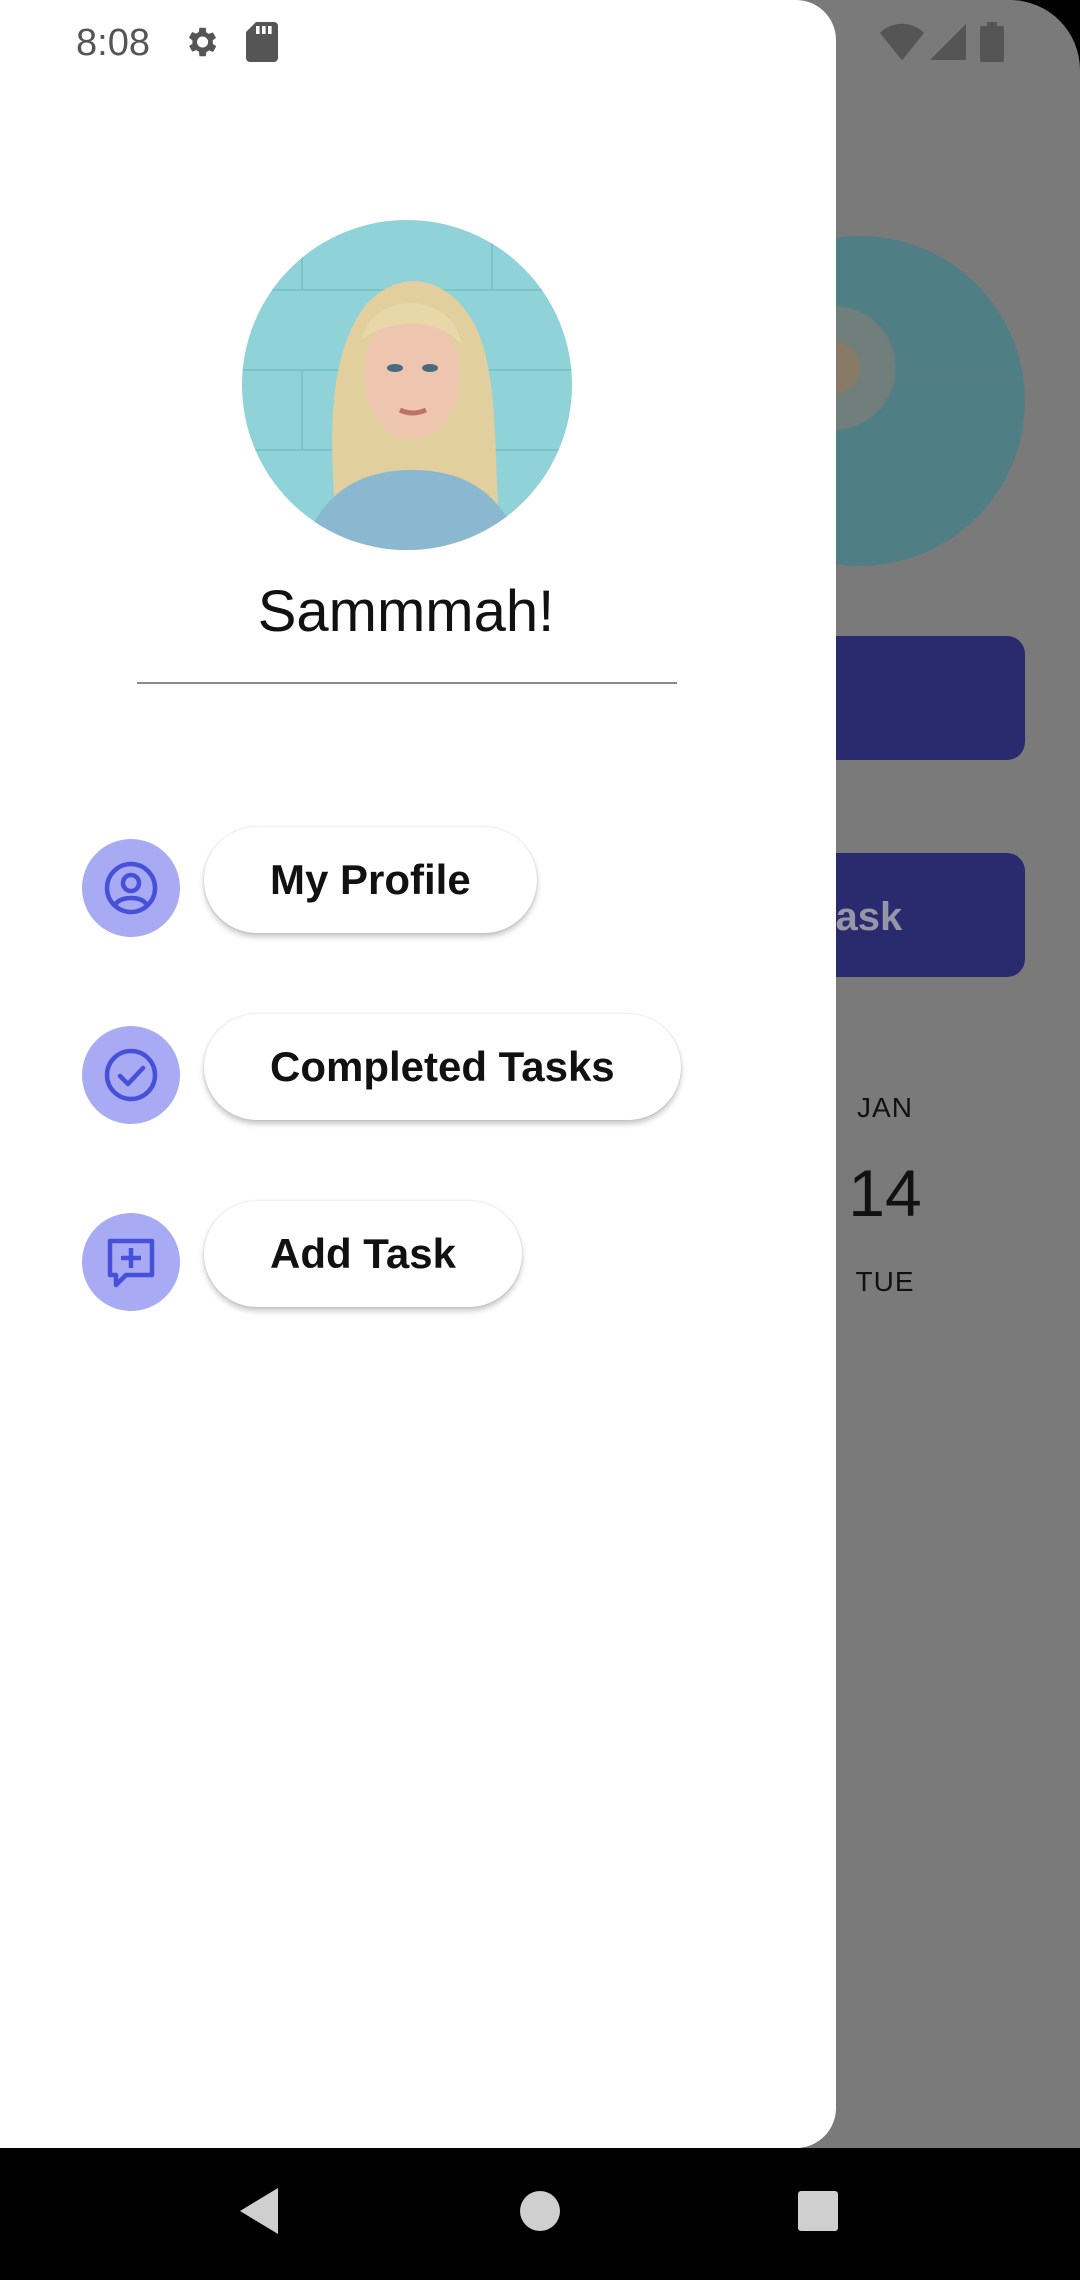 This screenshot has height=2280, width=1080. Describe the element at coordinates (262, 42) in the screenshot. I see `sd-card-icon` at that location.